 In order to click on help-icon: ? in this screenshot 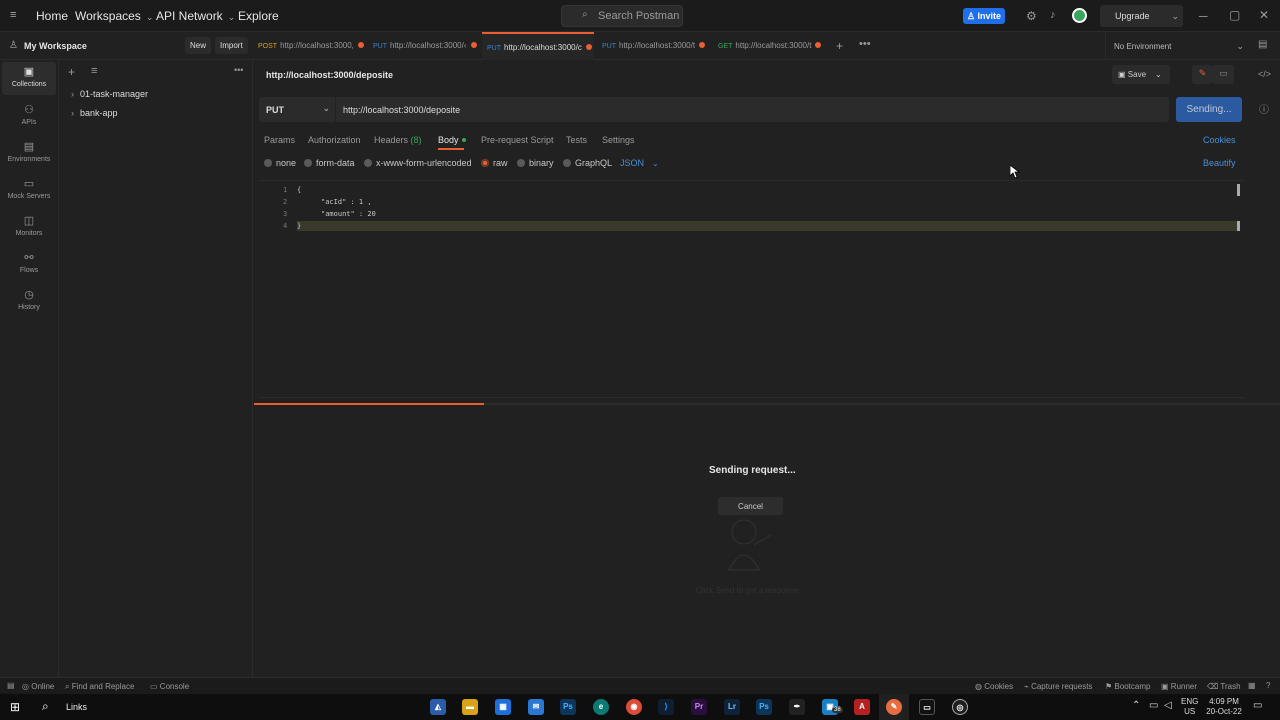, I will do `click(1268, 685)`.